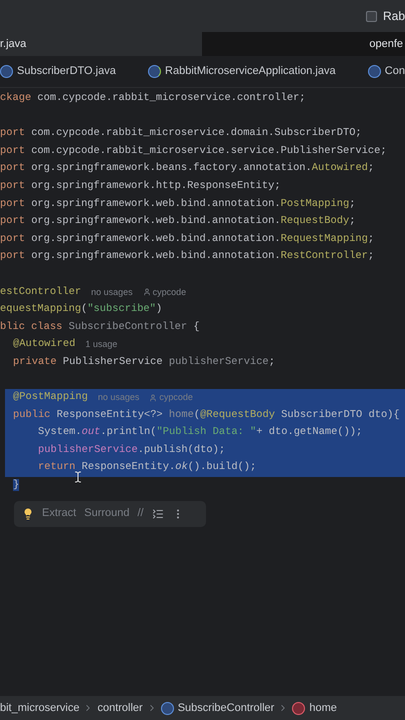 This screenshot has width=405, height=720. Describe the element at coordinates (178, 204) in the screenshot. I see `code-line: port org.springframework.web.bind.annotation.PostMapping;` at that location.